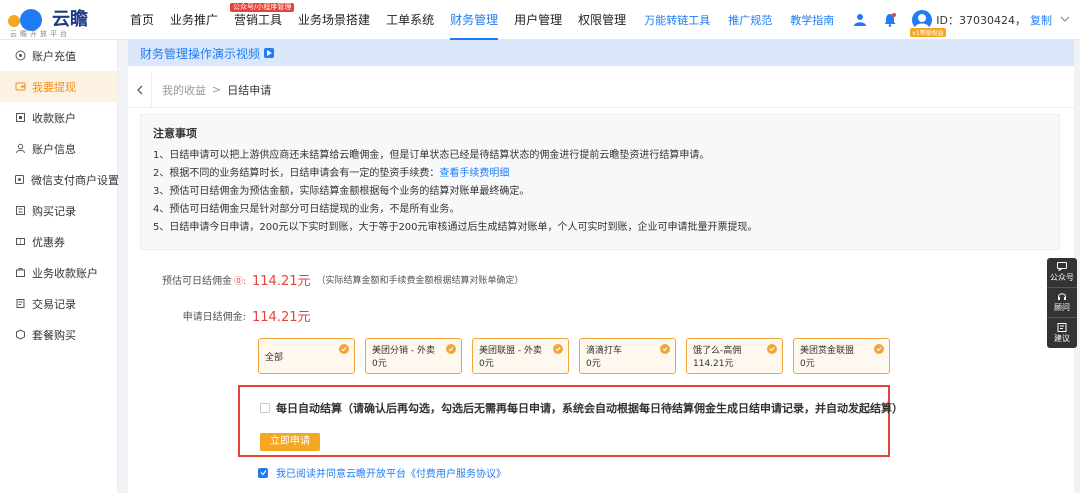  I want to click on top-right-tools: 万能转链工具 推广规范 教学指南 v1等级权益 ID：37030424， 复制, so click(862, 20).